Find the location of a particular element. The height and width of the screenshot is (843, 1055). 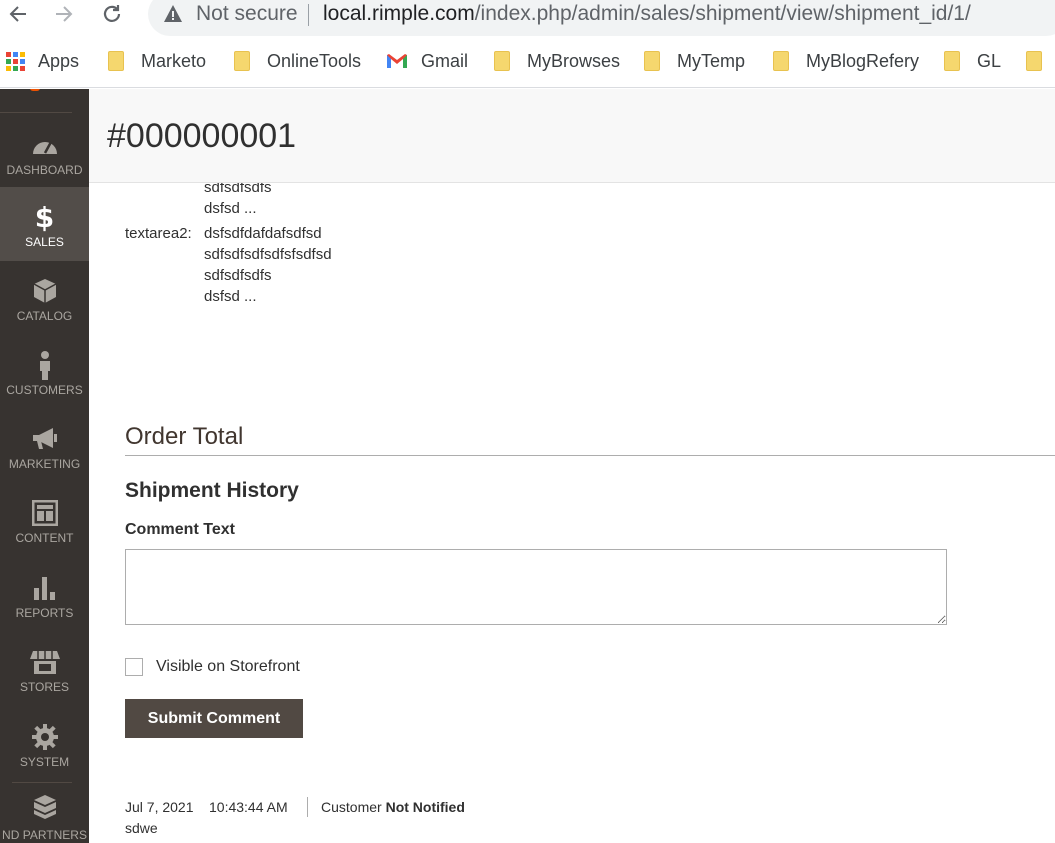

bookmark-label: Marketo is located at coordinates (174, 60).